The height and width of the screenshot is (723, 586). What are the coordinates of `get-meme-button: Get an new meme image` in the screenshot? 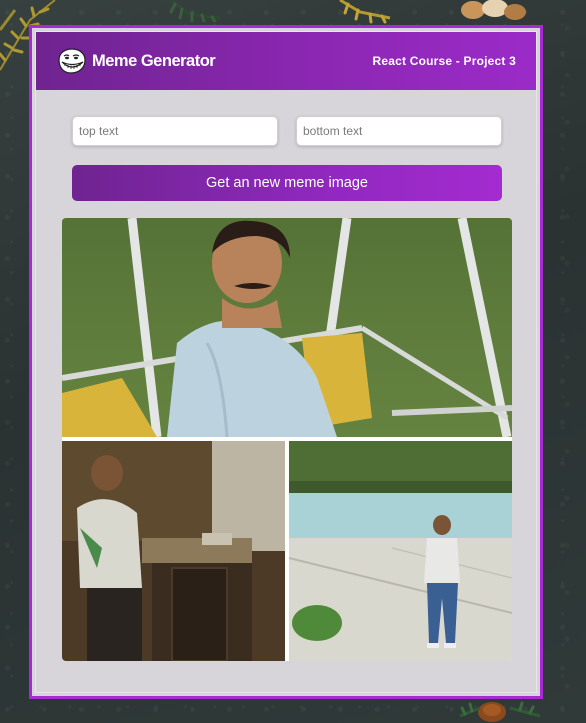 It's located at (287, 183).